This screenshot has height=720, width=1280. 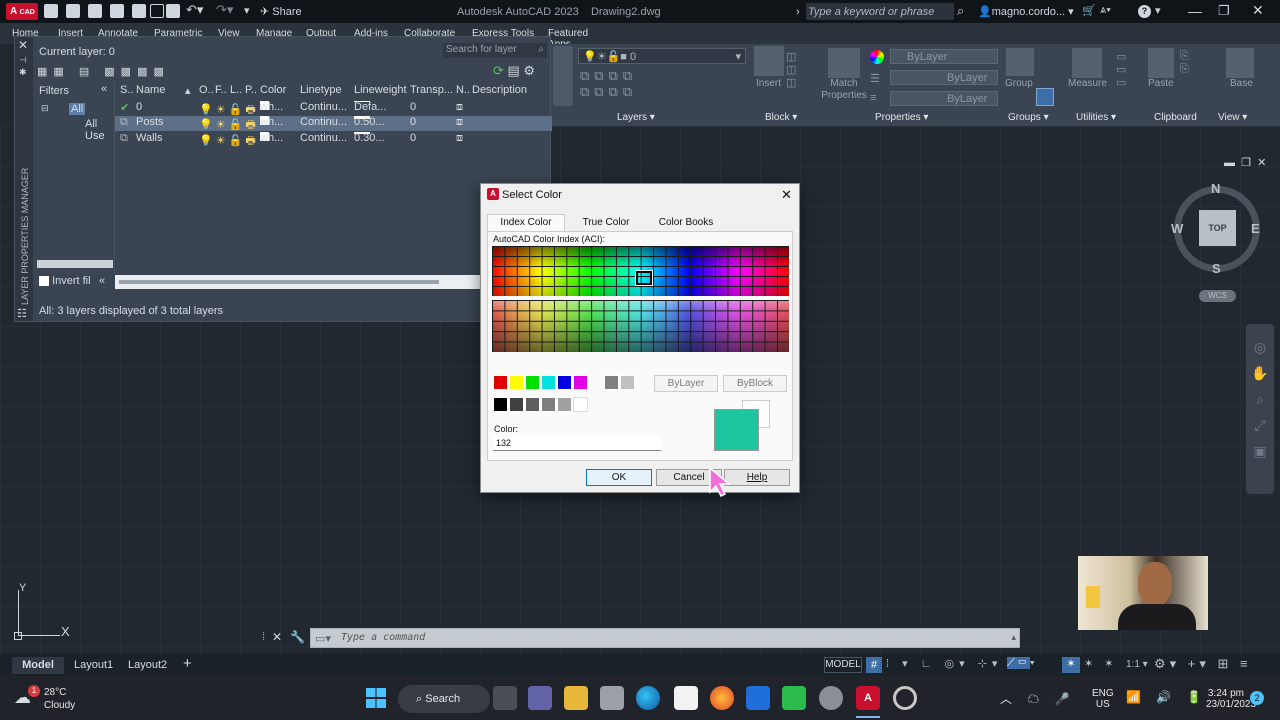 I want to click on gray-5-swatch, so click(x=580, y=404).